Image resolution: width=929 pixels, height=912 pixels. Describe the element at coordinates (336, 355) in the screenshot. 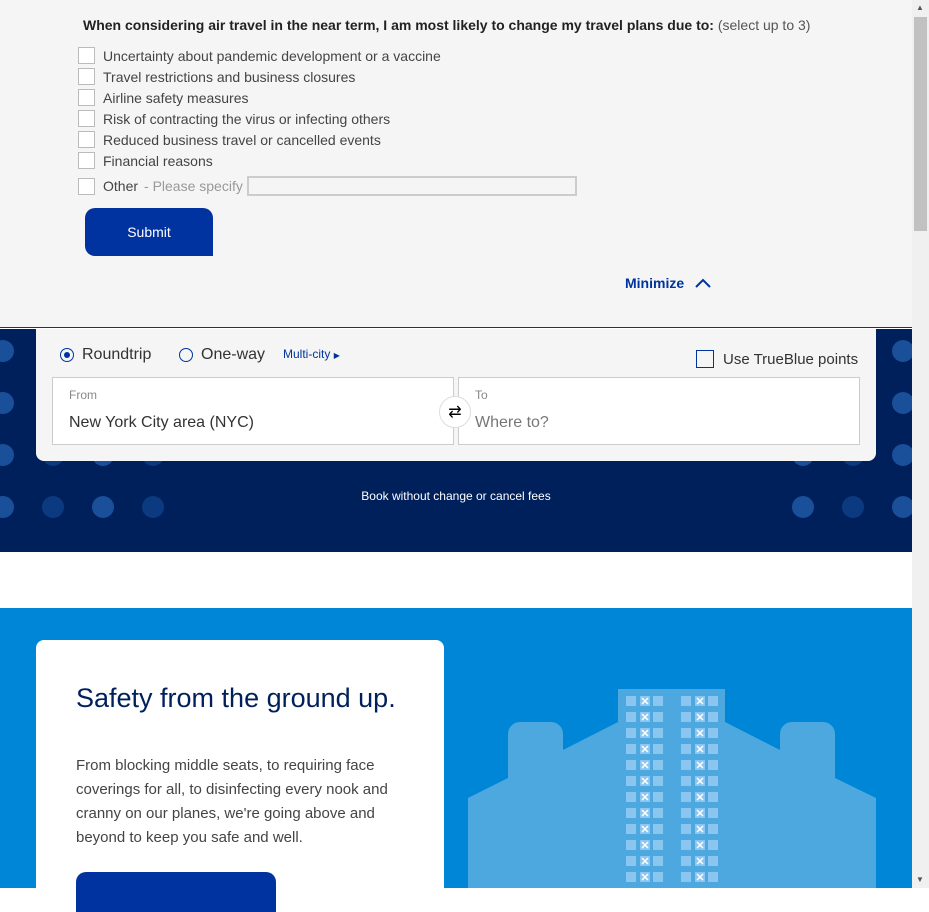

I see `caret-right-icon: ▶` at that location.